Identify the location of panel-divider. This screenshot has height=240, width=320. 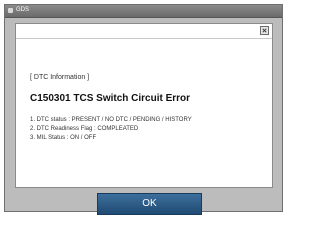
(144, 38).